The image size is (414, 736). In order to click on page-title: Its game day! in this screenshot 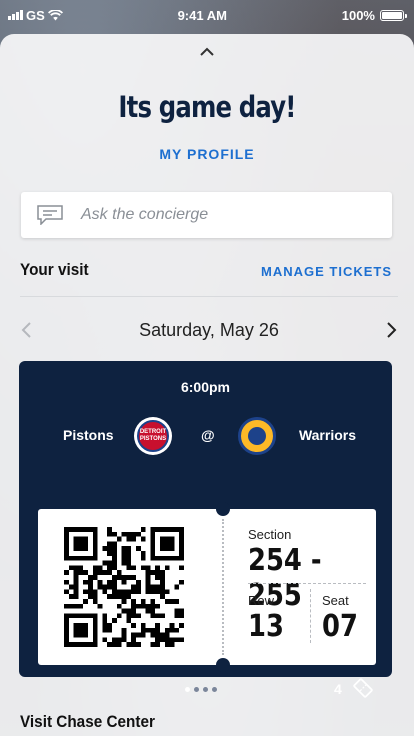, I will do `click(207, 107)`.